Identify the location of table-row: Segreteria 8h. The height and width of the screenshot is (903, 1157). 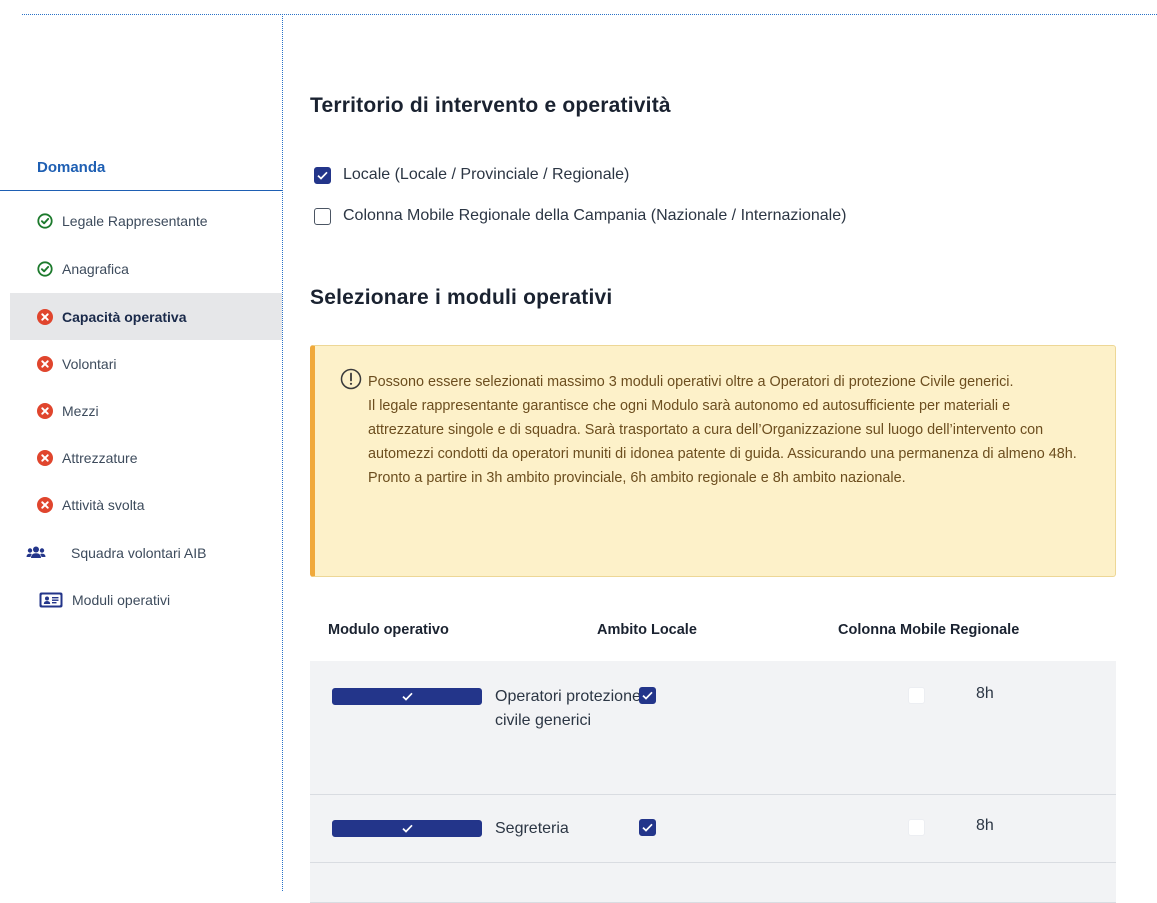
(713, 829).